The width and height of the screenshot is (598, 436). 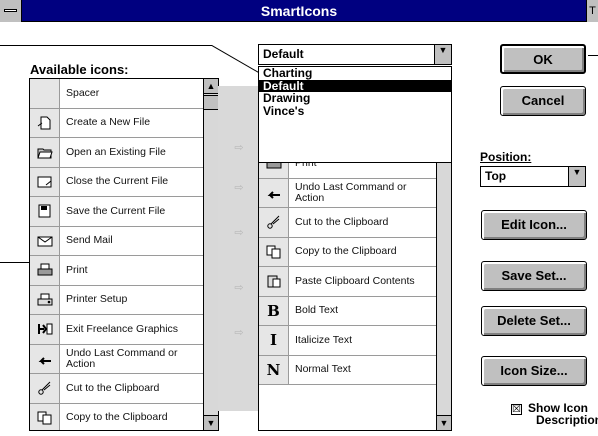 What do you see at coordinates (355, 281) in the screenshot?
I see `current-set-item-label: Paste Clipboard Contents` at bounding box center [355, 281].